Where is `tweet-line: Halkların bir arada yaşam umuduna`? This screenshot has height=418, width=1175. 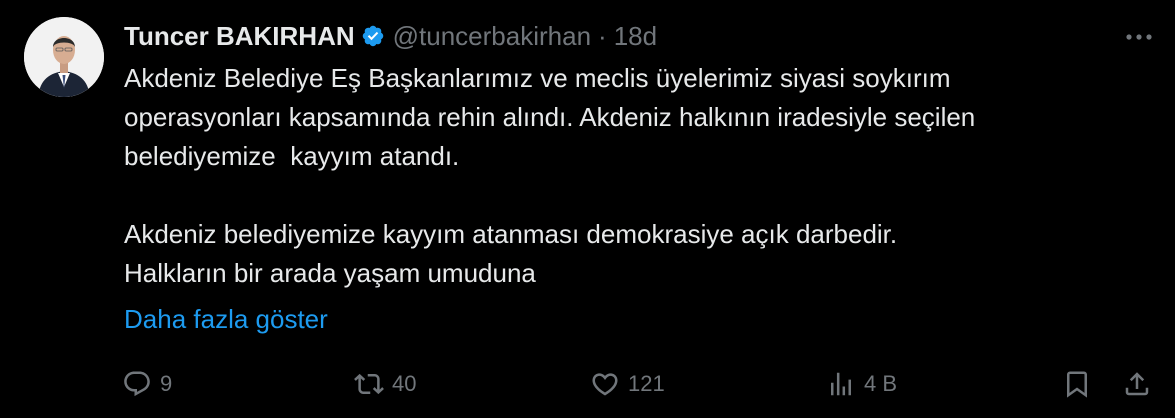 tweet-line: Halkların bir arada yaşam umuduna is located at coordinates (330, 273).